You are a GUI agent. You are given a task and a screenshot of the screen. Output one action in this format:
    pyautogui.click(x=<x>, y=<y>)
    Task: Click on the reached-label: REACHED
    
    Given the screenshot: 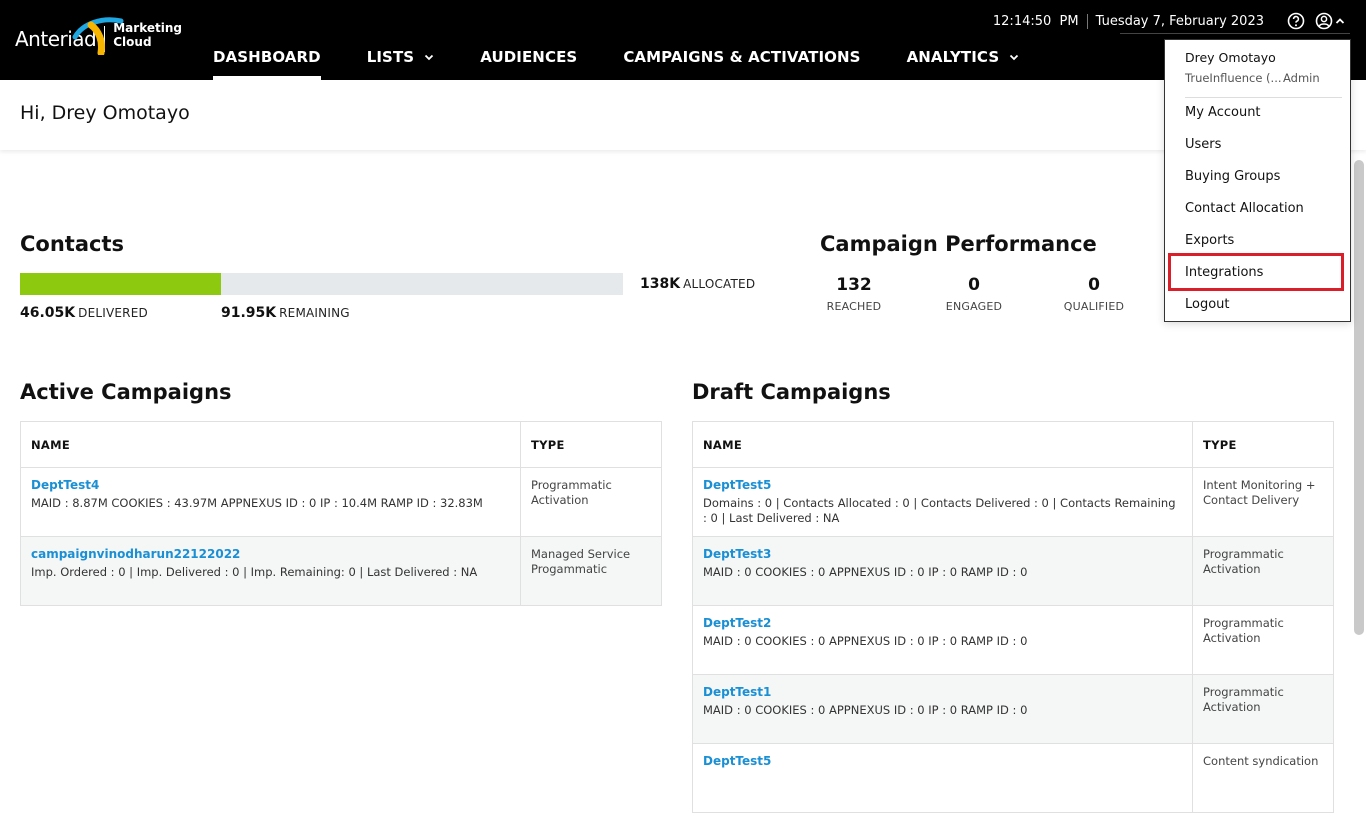 What is the action you would take?
    pyautogui.click(x=854, y=306)
    